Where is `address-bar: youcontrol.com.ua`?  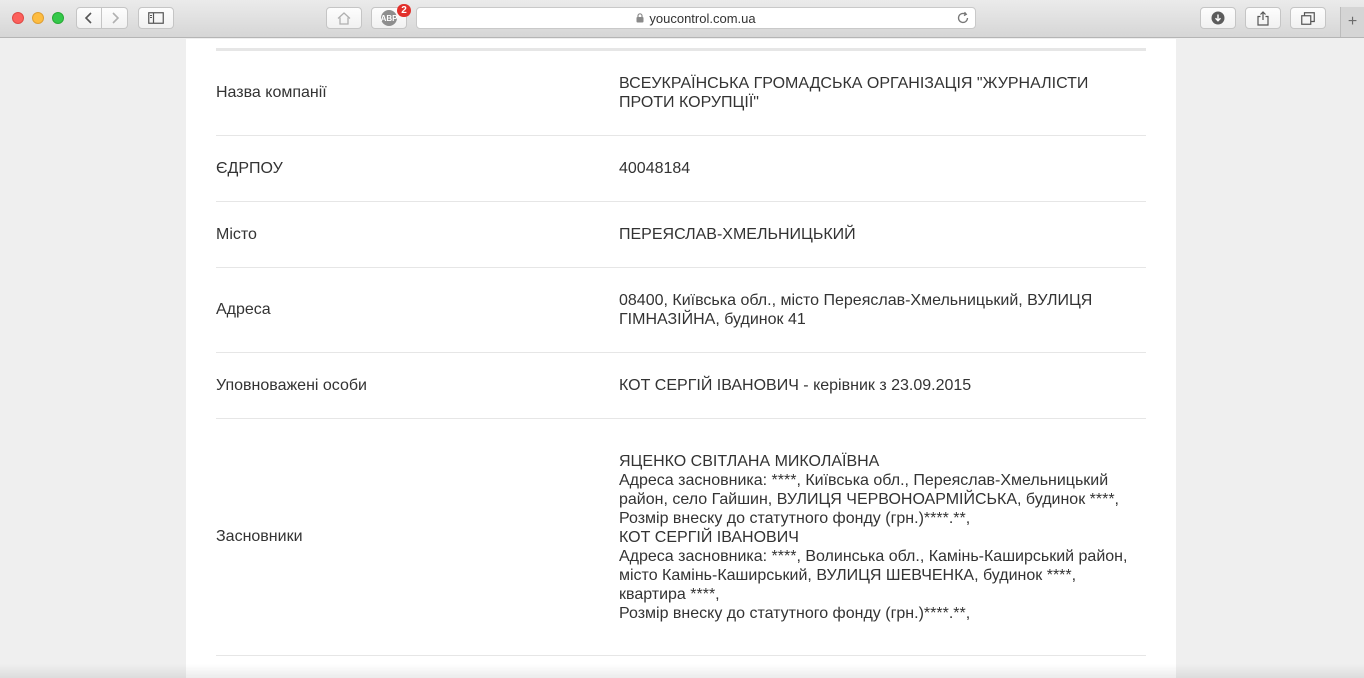 address-bar: youcontrol.com.ua is located at coordinates (696, 18).